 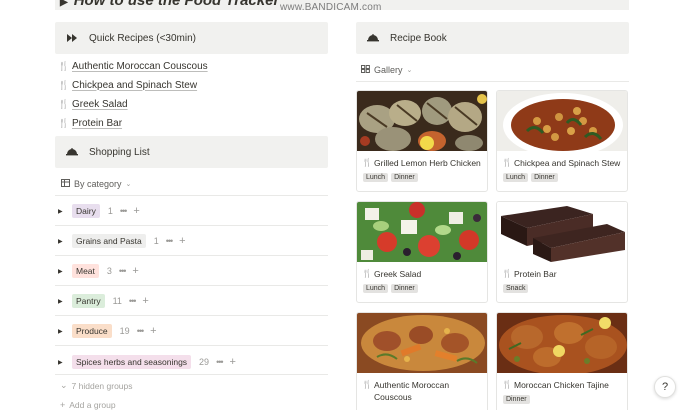 What do you see at coordinates (562, 232) in the screenshot?
I see `recipe-photo-protein-bar` at bounding box center [562, 232].